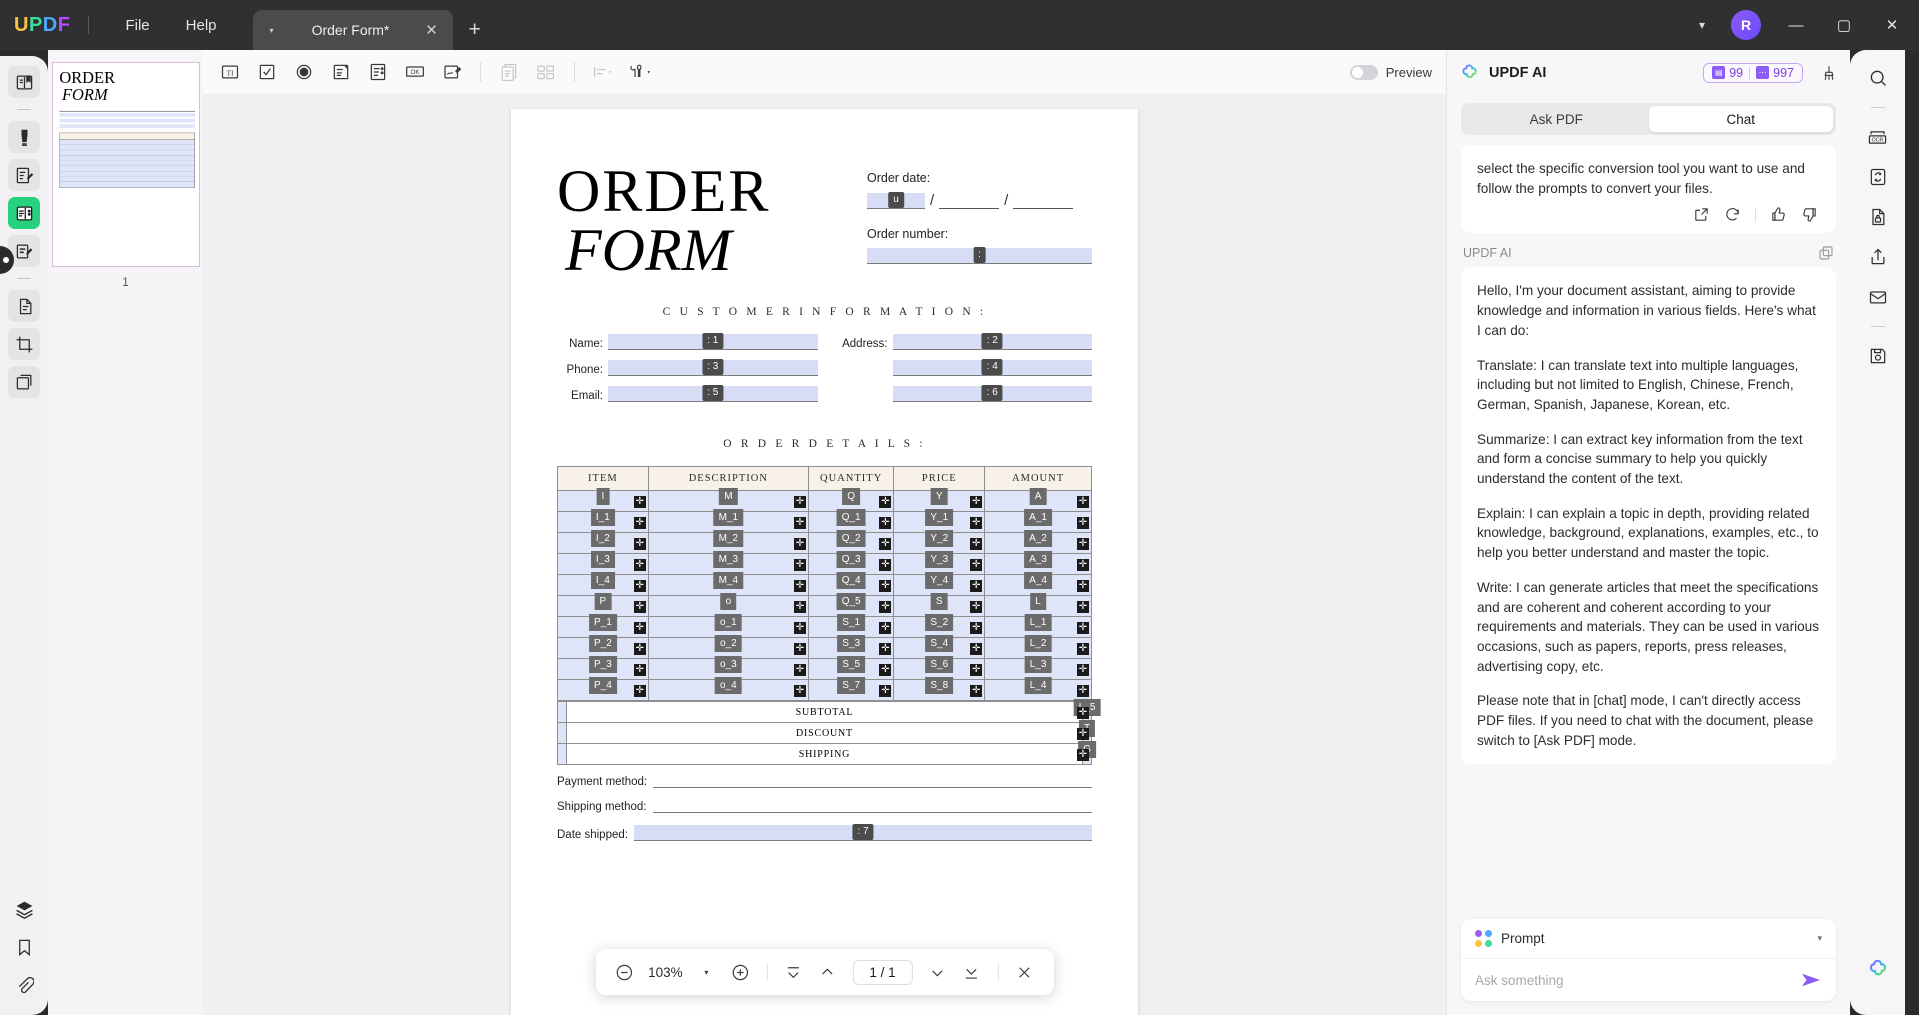 The width and height of the screenshot is (1919, 1015). What do you see at coordinates (896, 200) in the screenshot?
I see `order-date-field: u` at bounding box center [896, 200].